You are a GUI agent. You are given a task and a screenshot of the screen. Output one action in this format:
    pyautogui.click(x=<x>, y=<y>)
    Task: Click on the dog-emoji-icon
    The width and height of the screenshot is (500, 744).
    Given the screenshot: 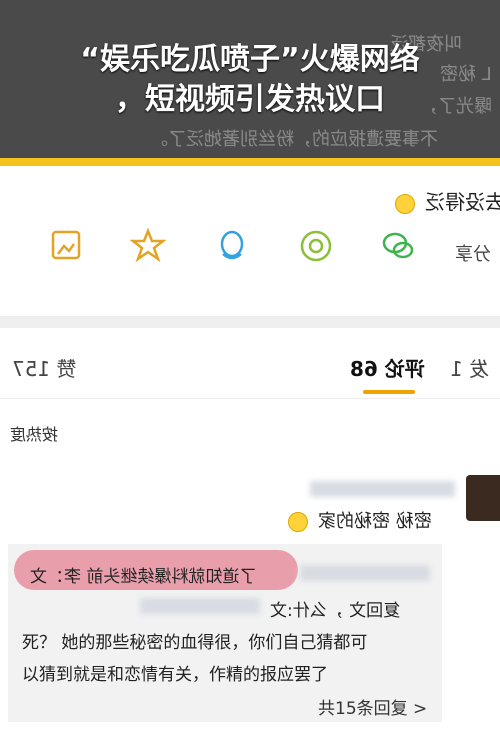 What is the action you would take?
    pyautogui.click(x=298, y=522)
    